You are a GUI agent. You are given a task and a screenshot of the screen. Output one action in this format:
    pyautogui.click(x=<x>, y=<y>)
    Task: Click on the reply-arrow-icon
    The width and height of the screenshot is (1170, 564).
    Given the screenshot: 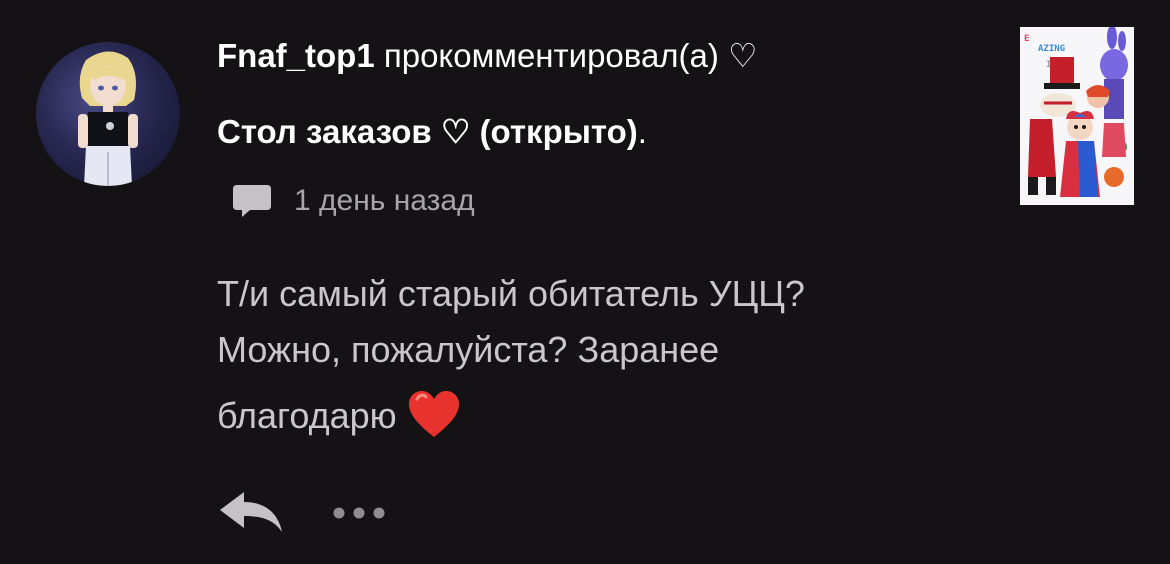 What is the action you would take?
    pyautogui.click(x=251, y=512)
    